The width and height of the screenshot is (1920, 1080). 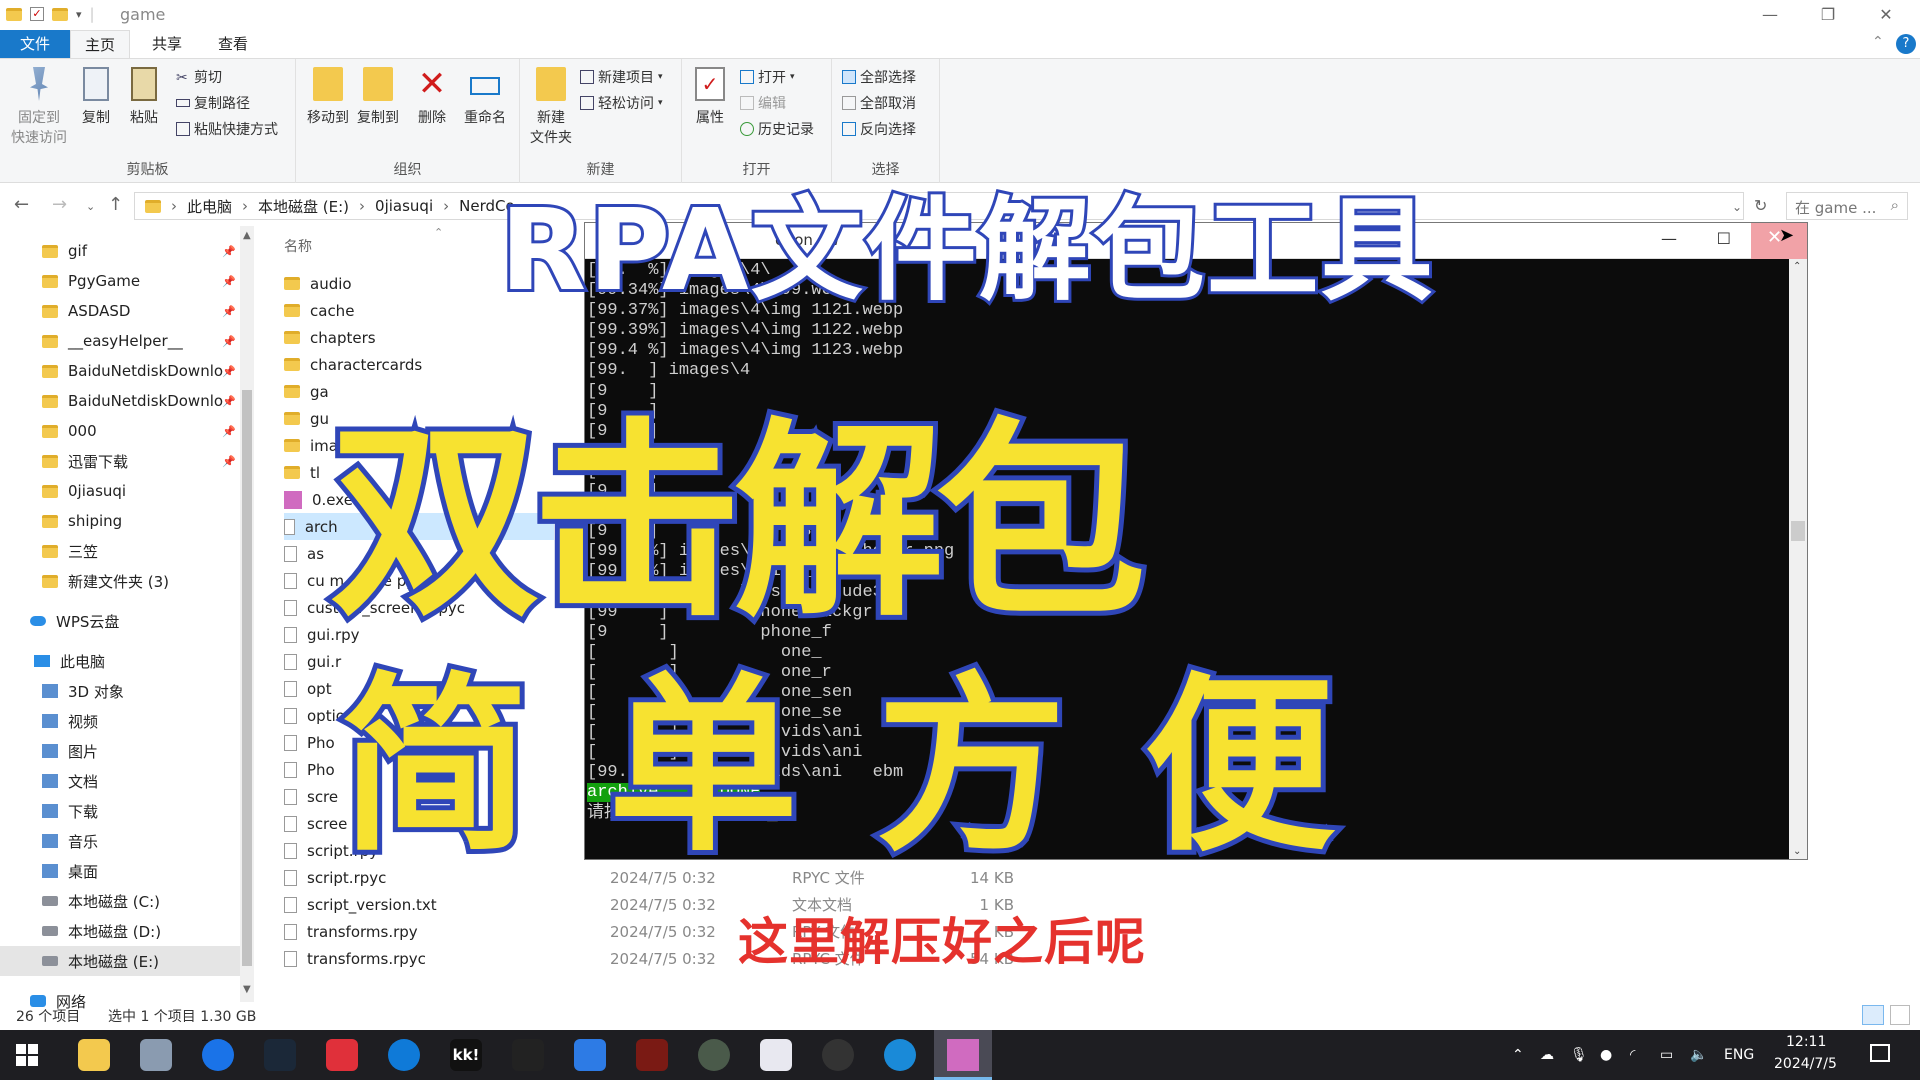 I want to click on app-taskbar-icon, so click(x=156, y=1055).